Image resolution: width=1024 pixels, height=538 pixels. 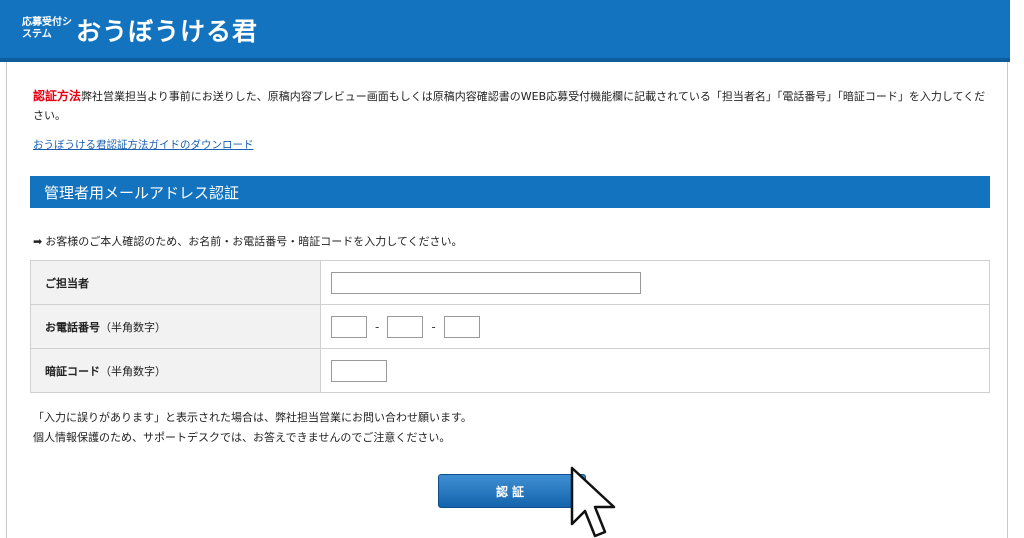 What do you see at coordinates (133, 371) in the screenshot?
I see `pin-note: （半角数字）` at bounding box center [133, 371].